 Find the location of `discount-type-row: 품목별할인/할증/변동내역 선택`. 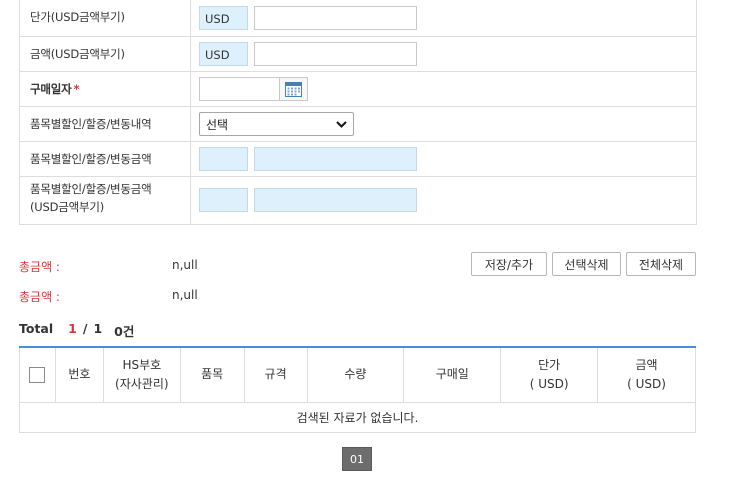

discount-type-row: 품목별할인/할증/변동내역 선택 is located at coordinates (358, 123).